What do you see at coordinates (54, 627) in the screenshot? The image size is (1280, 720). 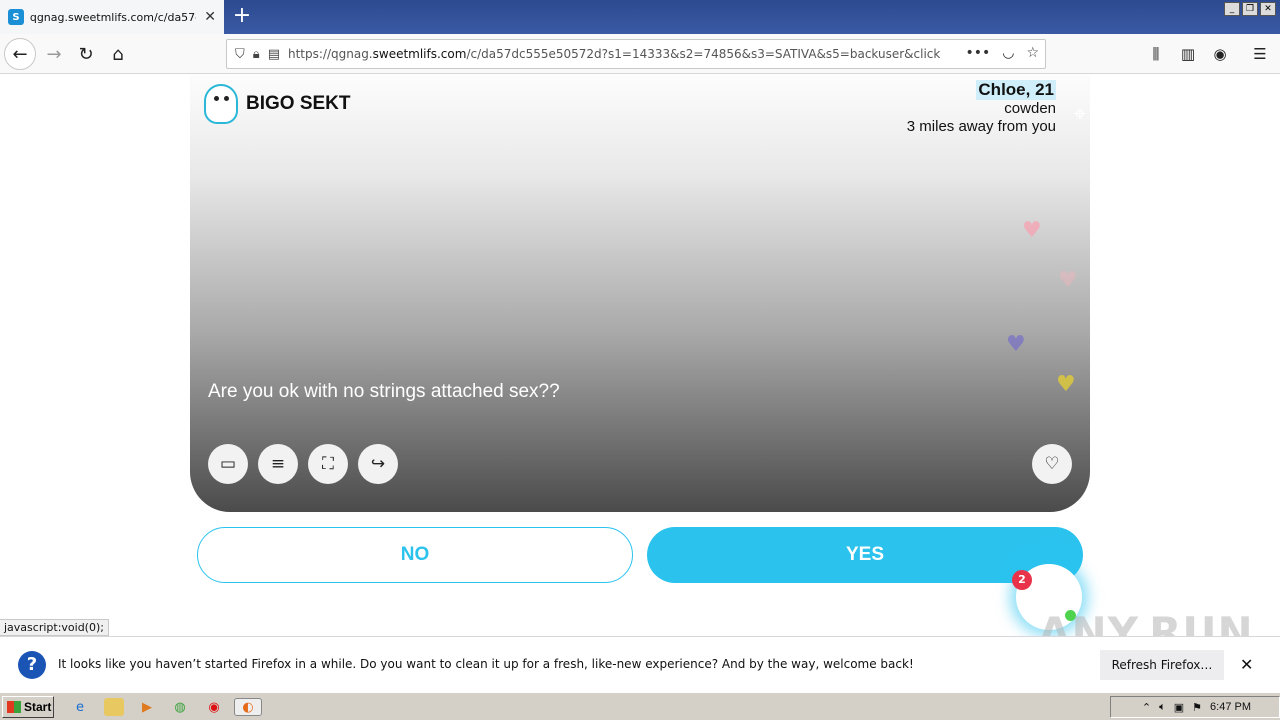 I see `status-url: javascript:void(0);` at bounding box center [54, 627].